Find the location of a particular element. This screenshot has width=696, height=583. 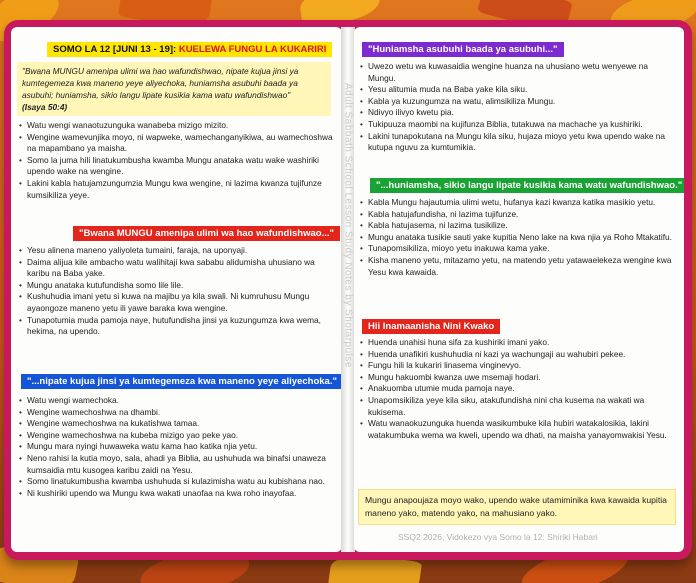

list-item: Wengine wamechoshwa na kukatishwa tamaa. is located at coordinates (175, 424).